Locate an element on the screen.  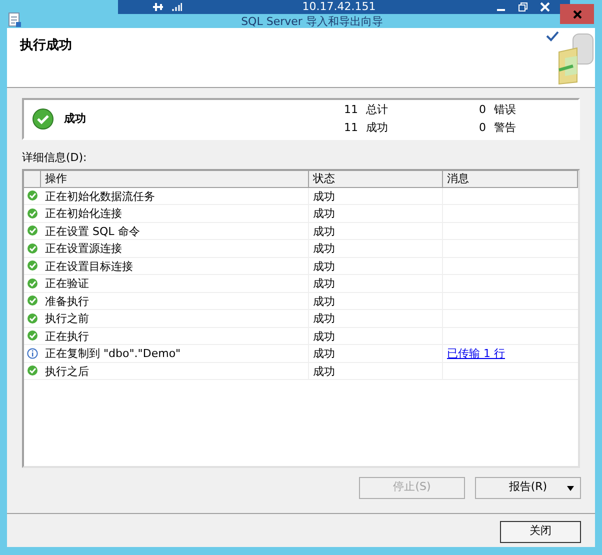
count-label: 警告 is located at coordinates (505, 128).